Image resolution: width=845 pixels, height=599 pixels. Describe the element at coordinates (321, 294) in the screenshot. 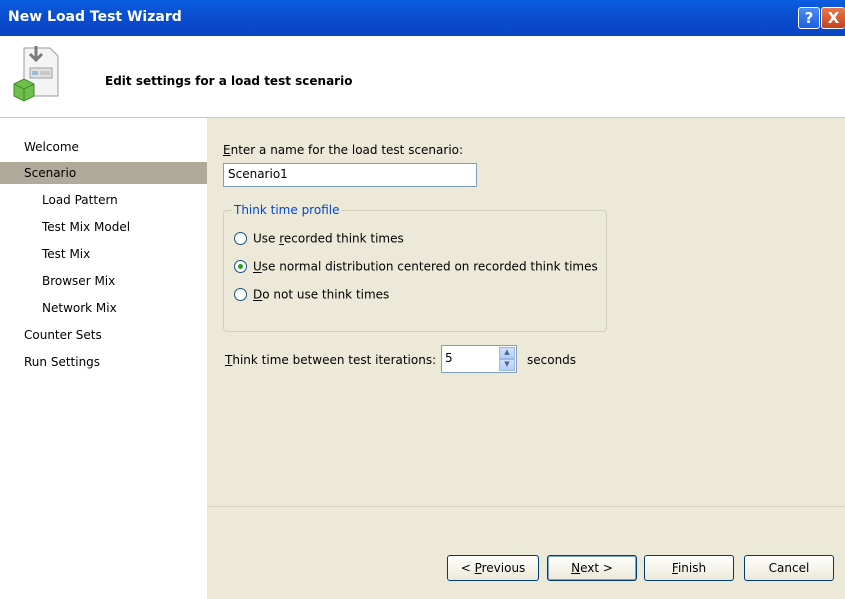

I see `radio-label: Do not use think times` at that location.